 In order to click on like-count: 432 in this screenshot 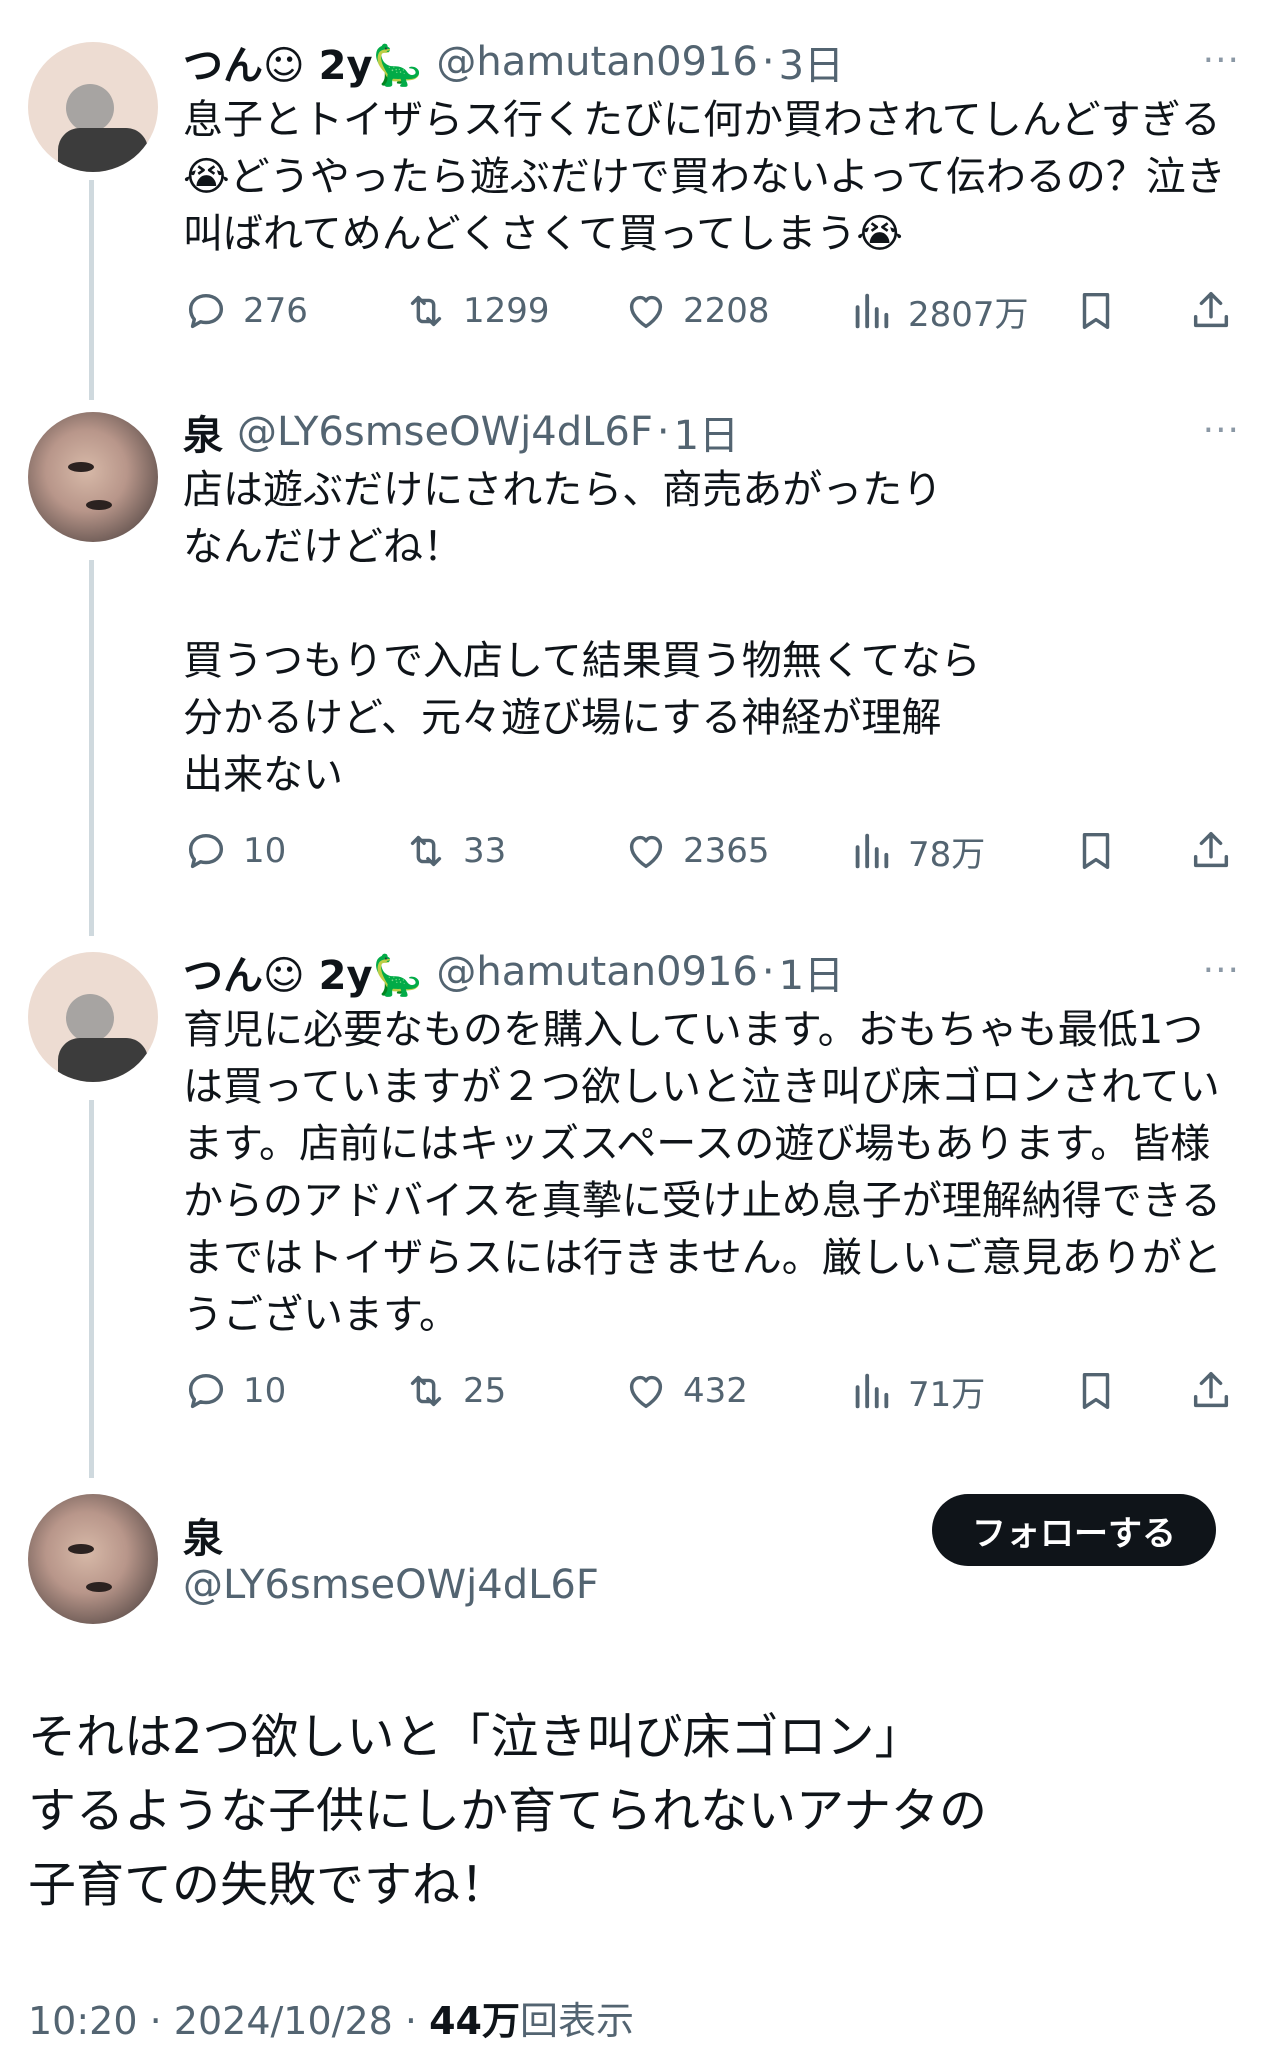, I will do `click(715, 1391)`.